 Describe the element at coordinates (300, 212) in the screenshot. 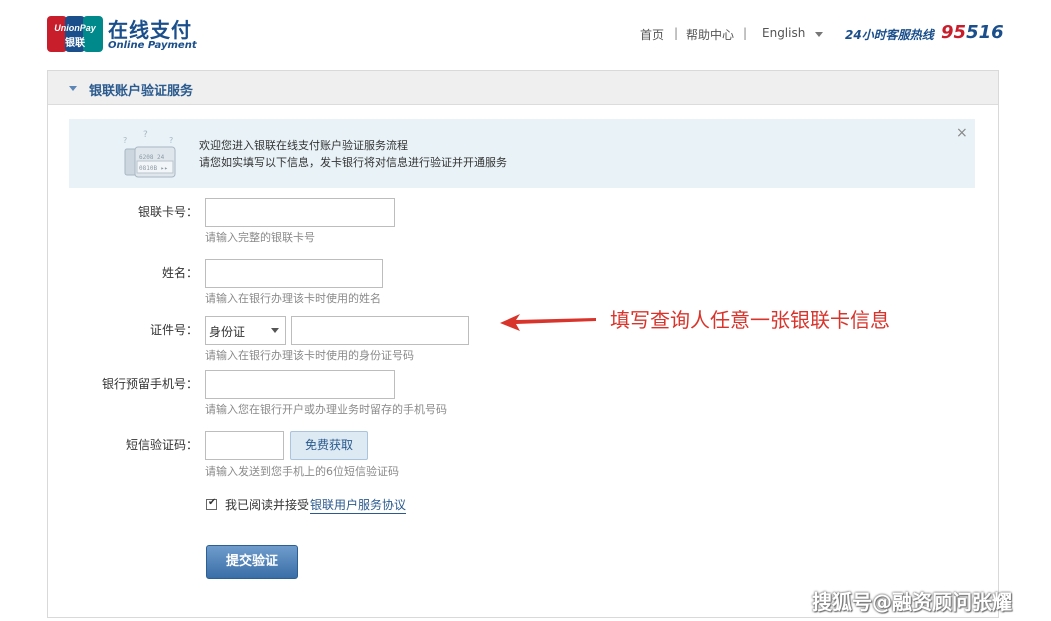

I see `card-number-input` at that location.